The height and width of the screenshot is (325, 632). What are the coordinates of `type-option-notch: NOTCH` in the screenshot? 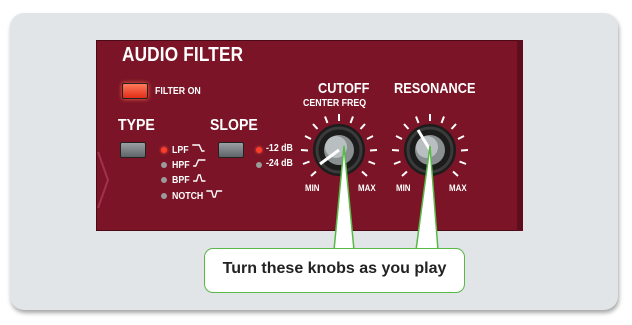 It's located at (197, 195).